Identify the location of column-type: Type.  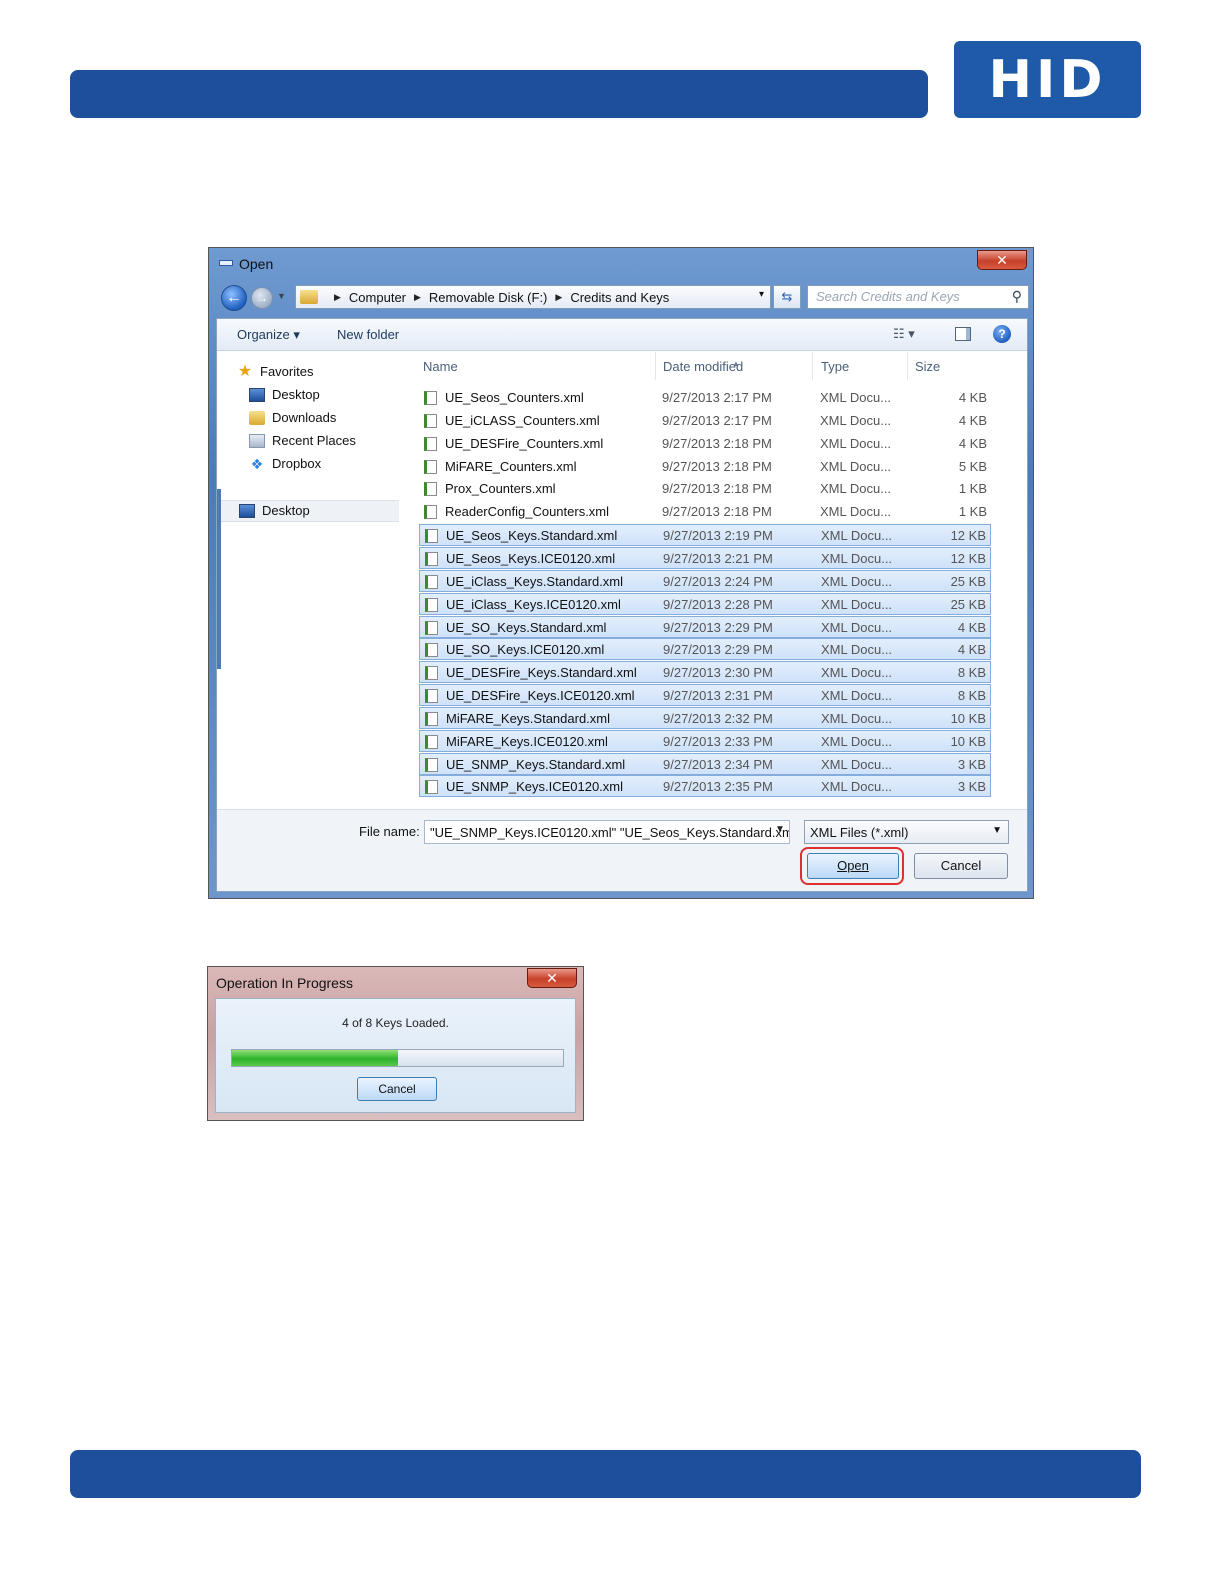
(835, 366).